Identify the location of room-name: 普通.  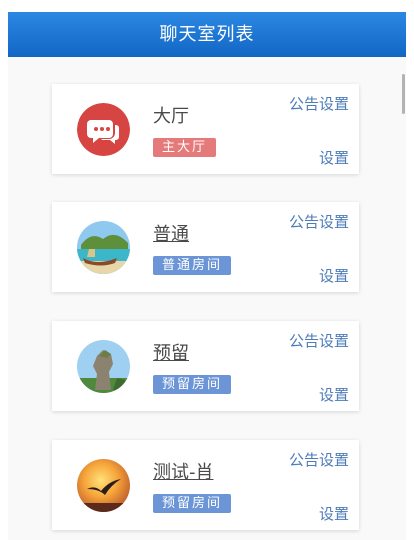
(171, 233).